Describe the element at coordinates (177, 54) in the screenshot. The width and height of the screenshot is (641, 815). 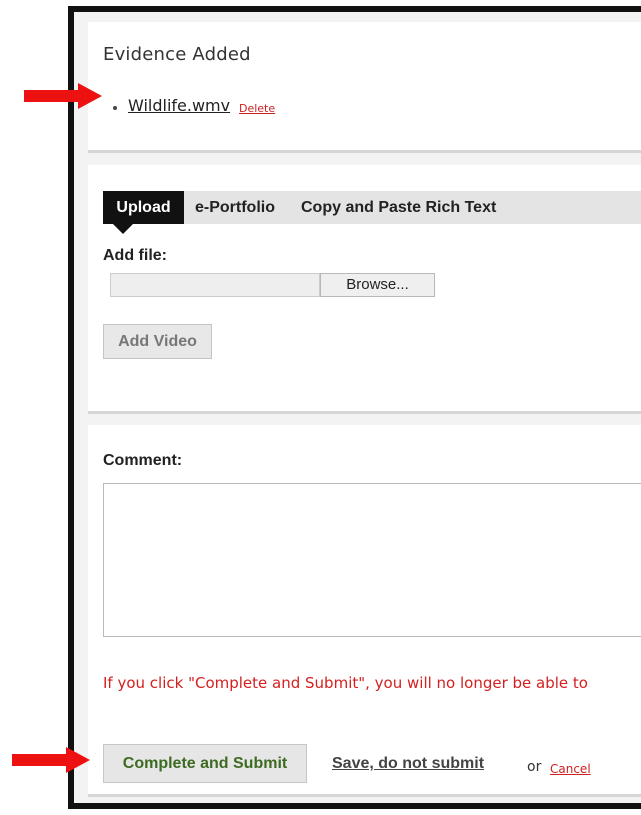
I see `evidence-title: Evidence Added` at that location.